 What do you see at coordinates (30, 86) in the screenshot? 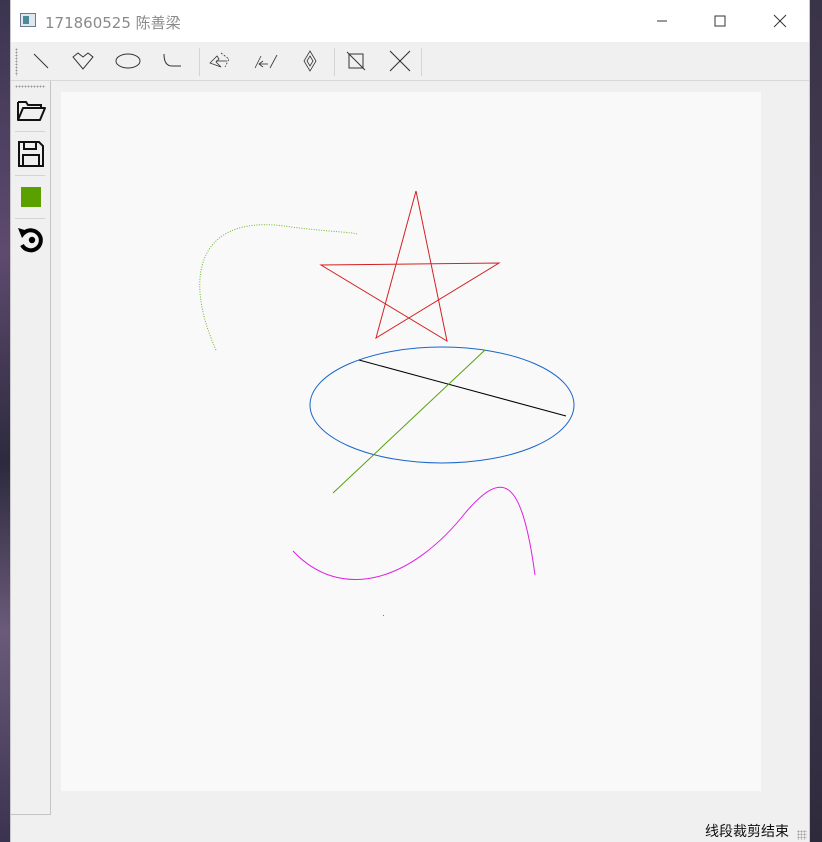
I see `side-toolbar-grip` at bounding box center [30, 86].